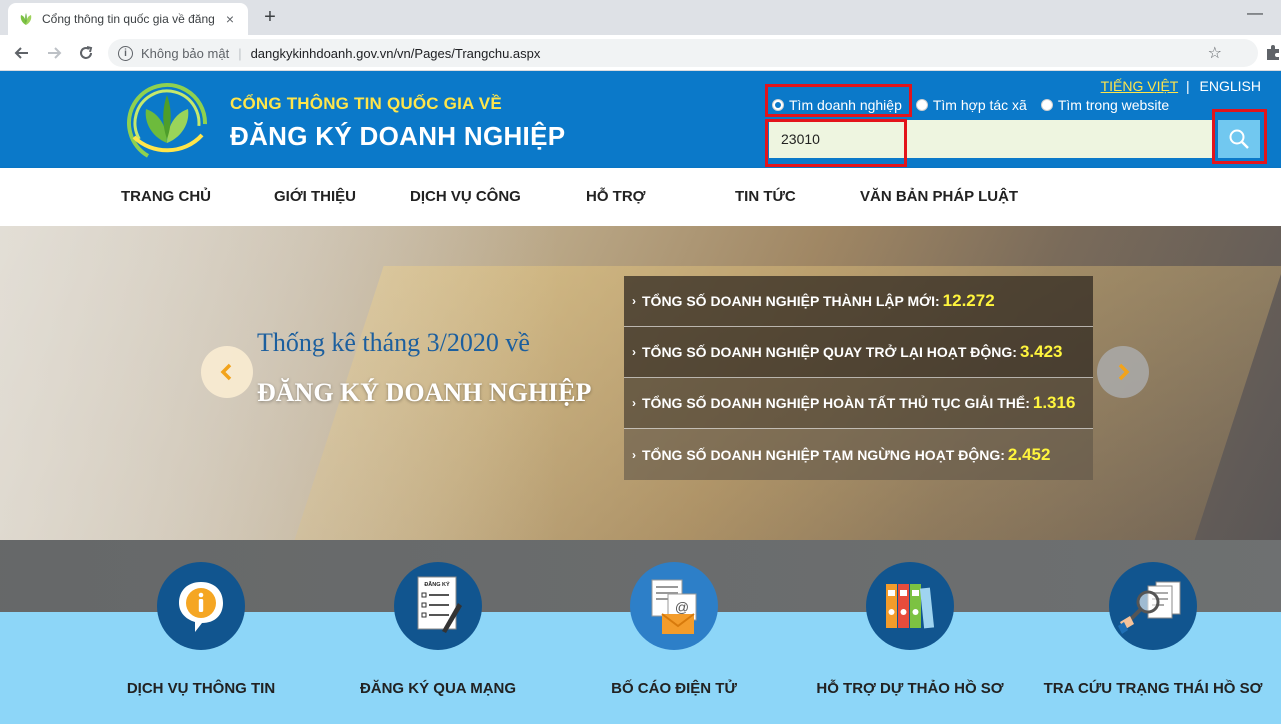  Describe the element at coordinates (1140, 86) in the screenshot. I see `lang-vietnamese-link: TIẾNG VIỆT` at that location.